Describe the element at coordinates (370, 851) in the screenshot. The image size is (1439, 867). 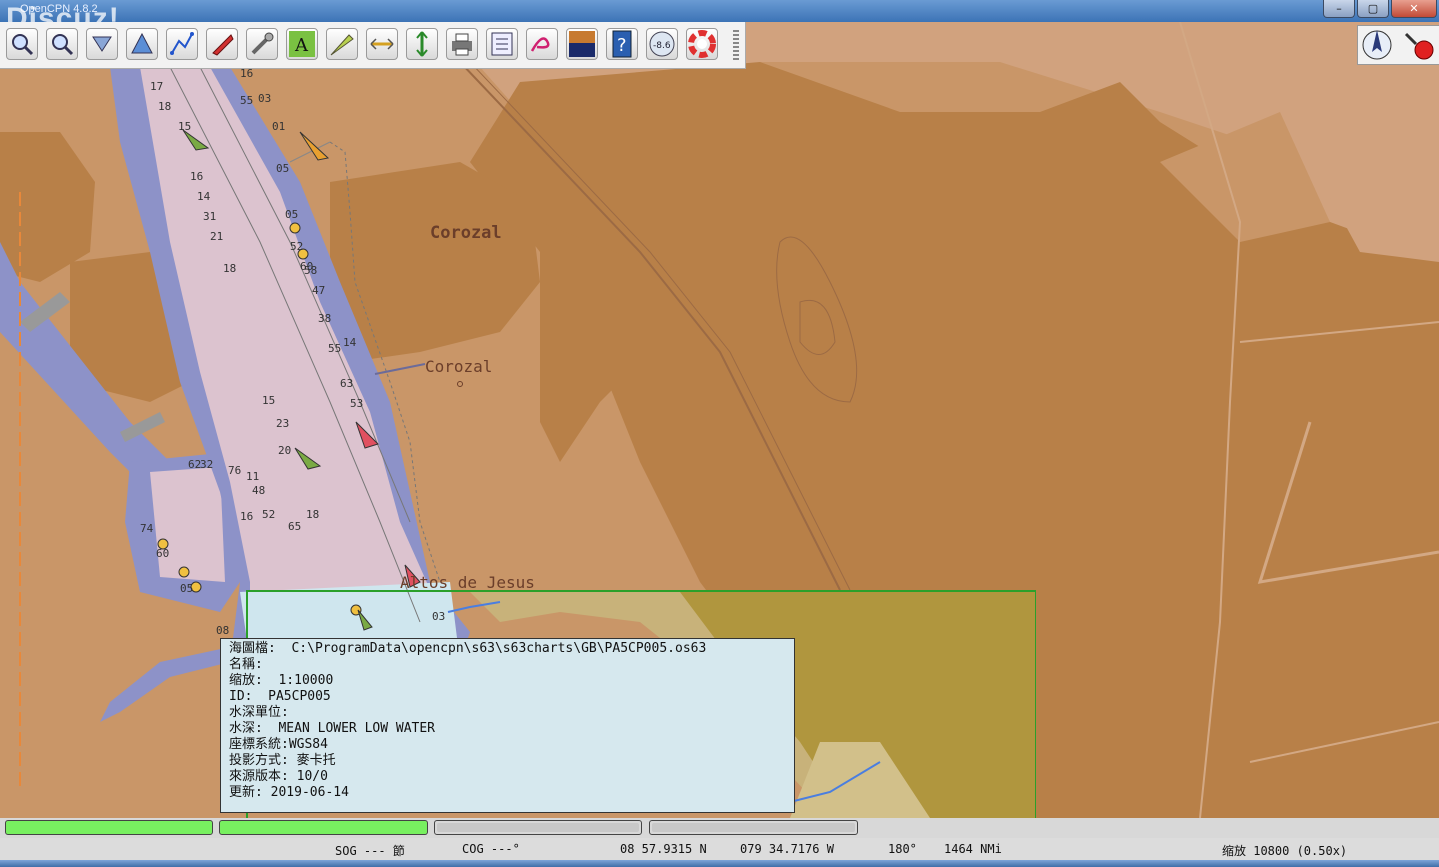
I see `status-sog: SOG --- 節` at that location.